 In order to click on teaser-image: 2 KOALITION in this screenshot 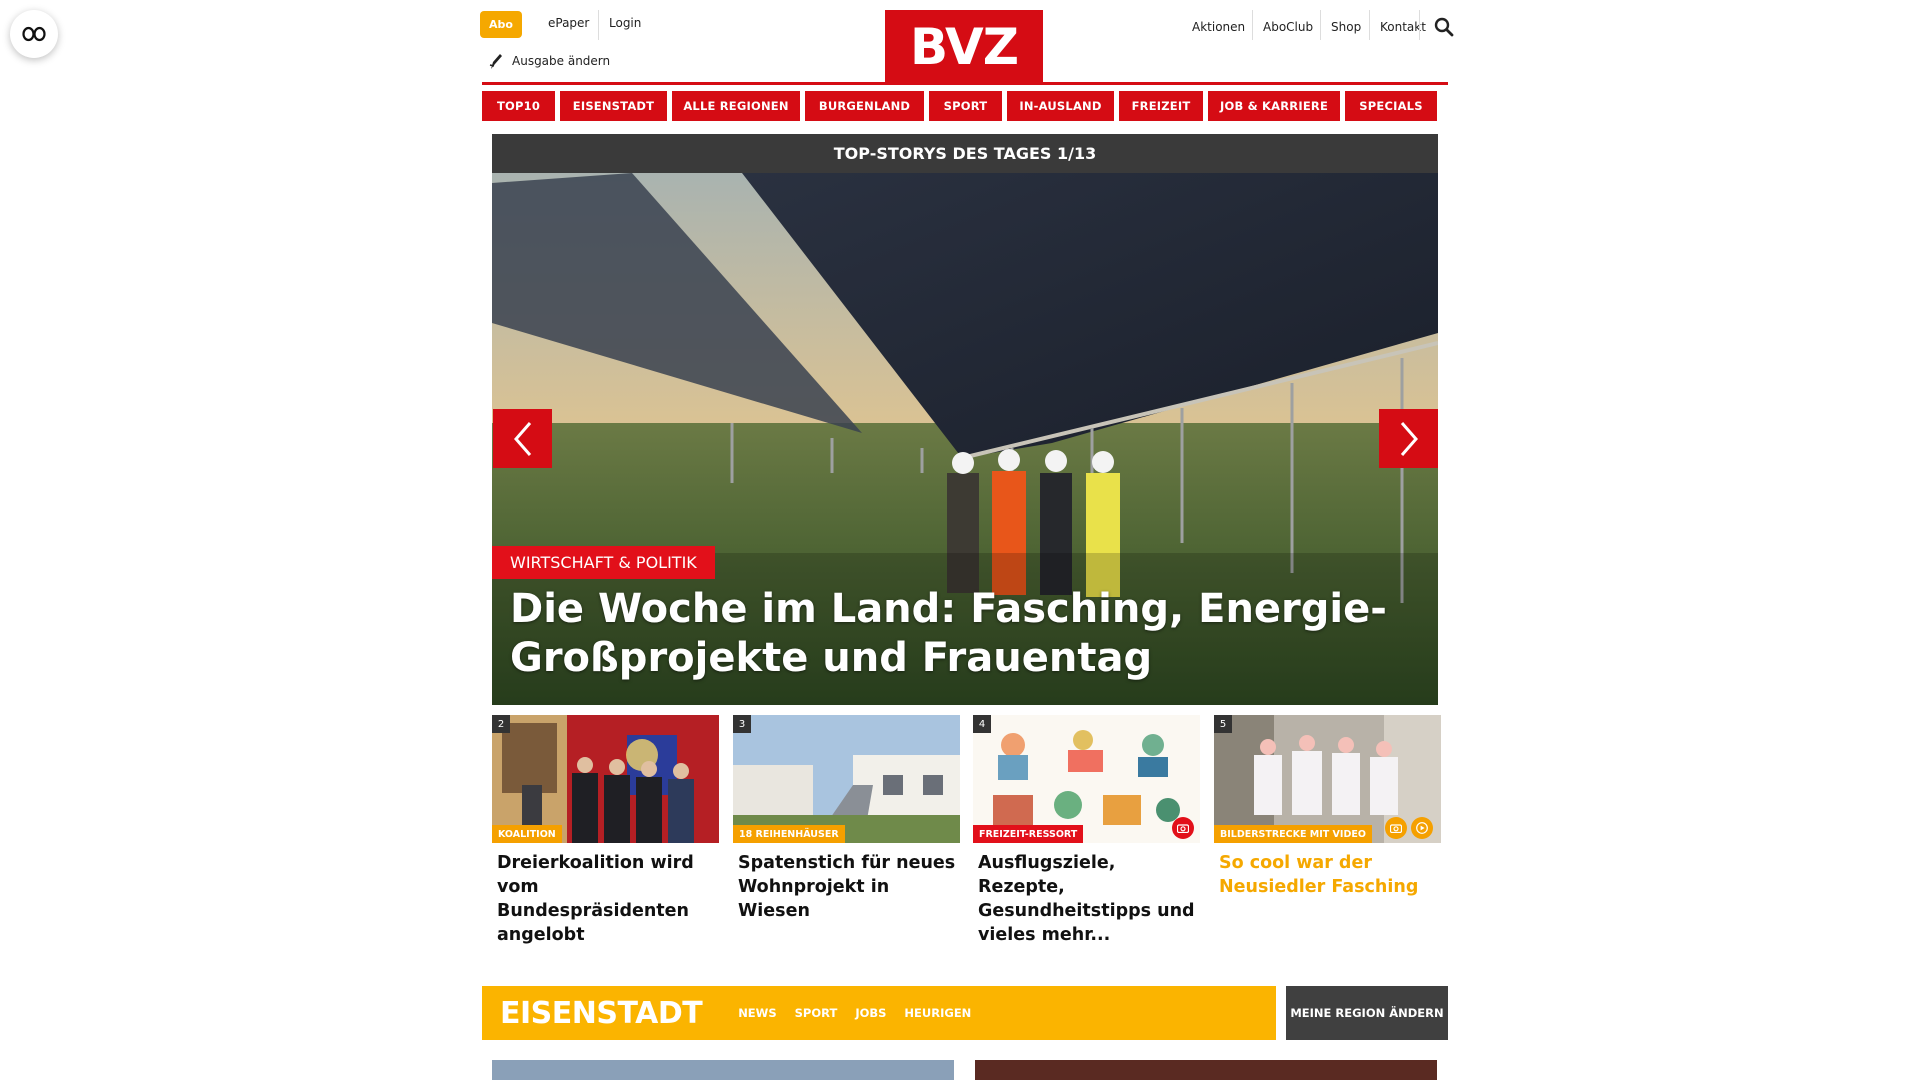, I will do `click(605, 779)`.